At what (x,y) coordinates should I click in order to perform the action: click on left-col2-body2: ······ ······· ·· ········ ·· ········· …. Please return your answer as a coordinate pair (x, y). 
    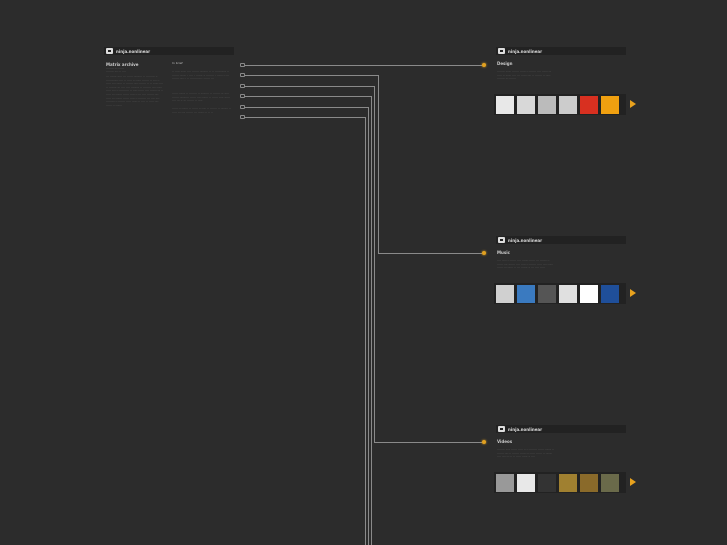
    Looking at the image, I should click on (201, 97).